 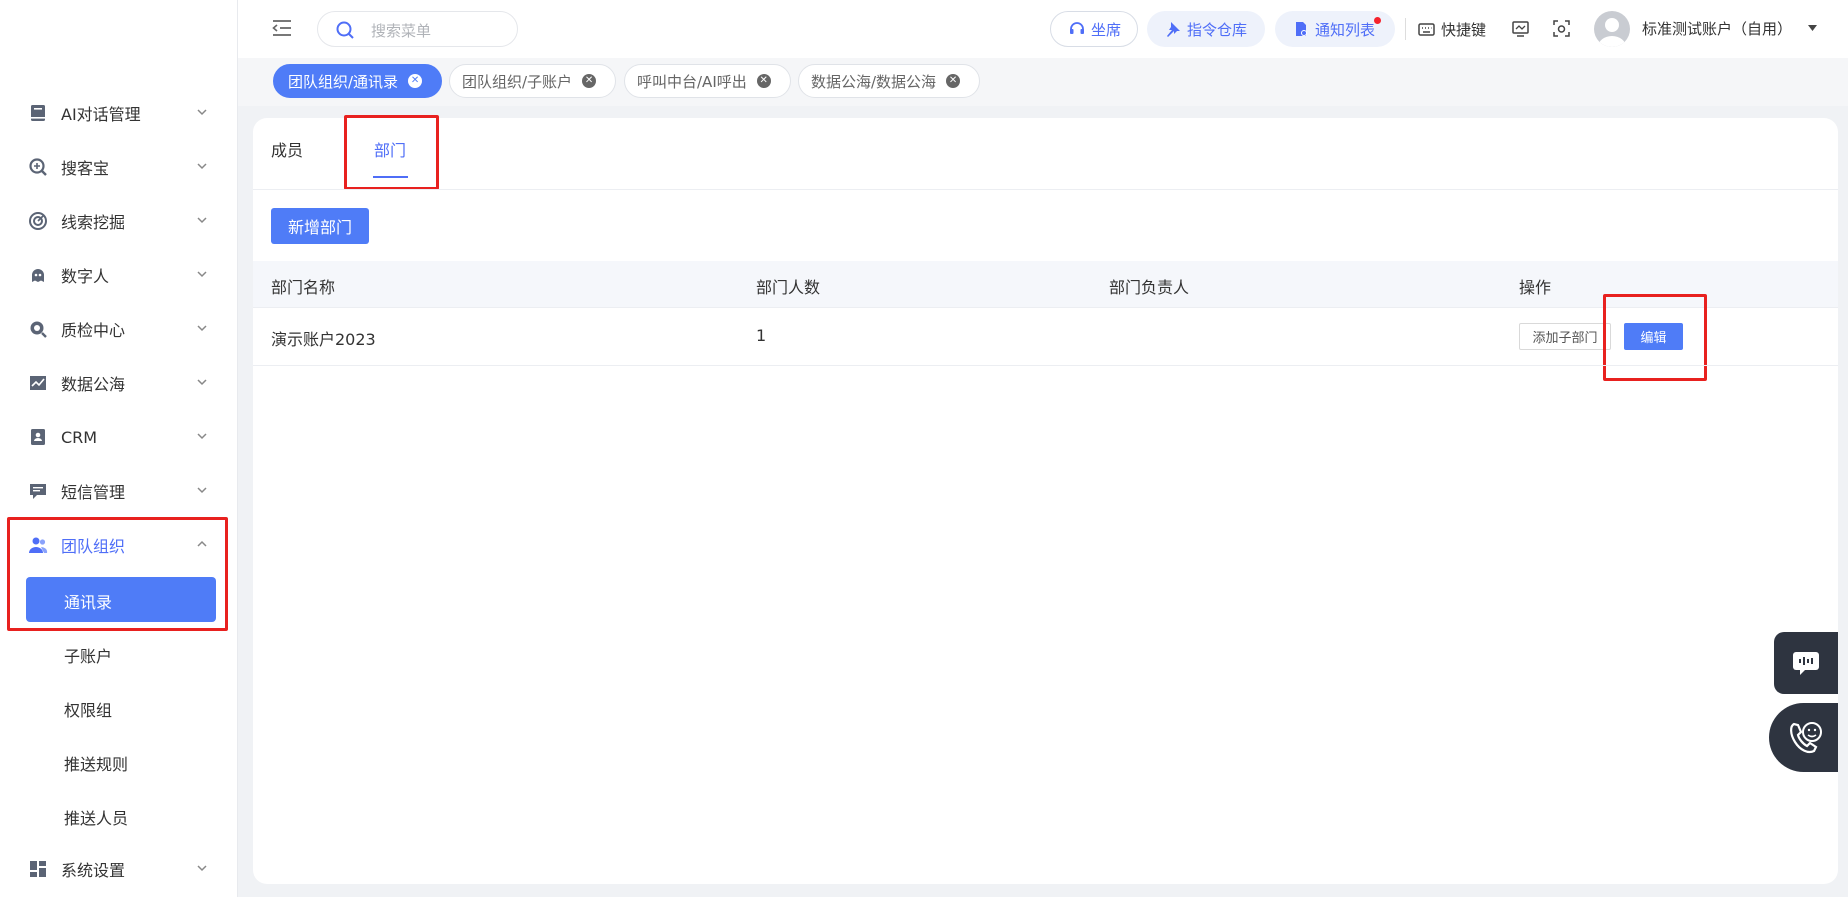 I want to click on search-menu-input: 搜索菜单, so click(x=417, y=29).